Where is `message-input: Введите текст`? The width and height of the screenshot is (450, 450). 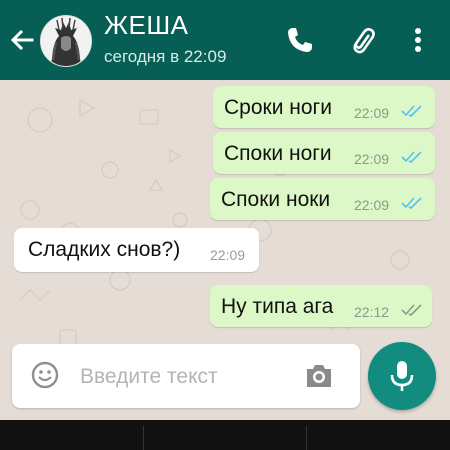
message-input: Введите текст is located at coordinates (149, 377).